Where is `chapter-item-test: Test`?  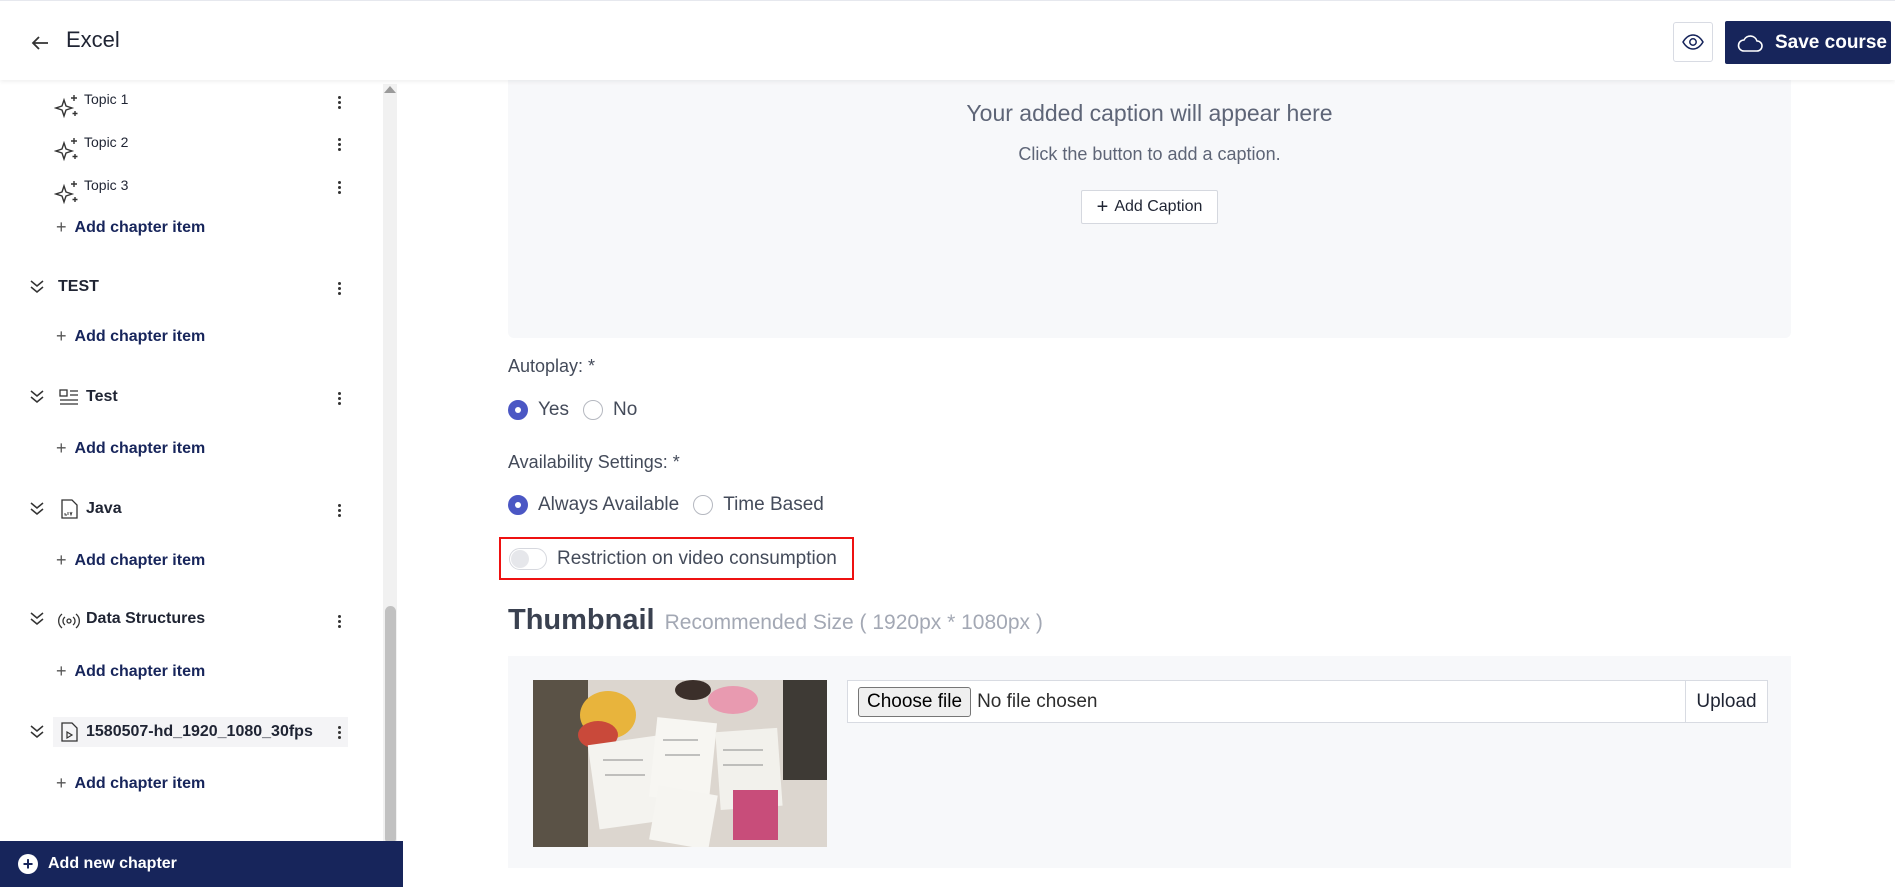 chapter-item-test: Test is located at coordinates (188, 397).